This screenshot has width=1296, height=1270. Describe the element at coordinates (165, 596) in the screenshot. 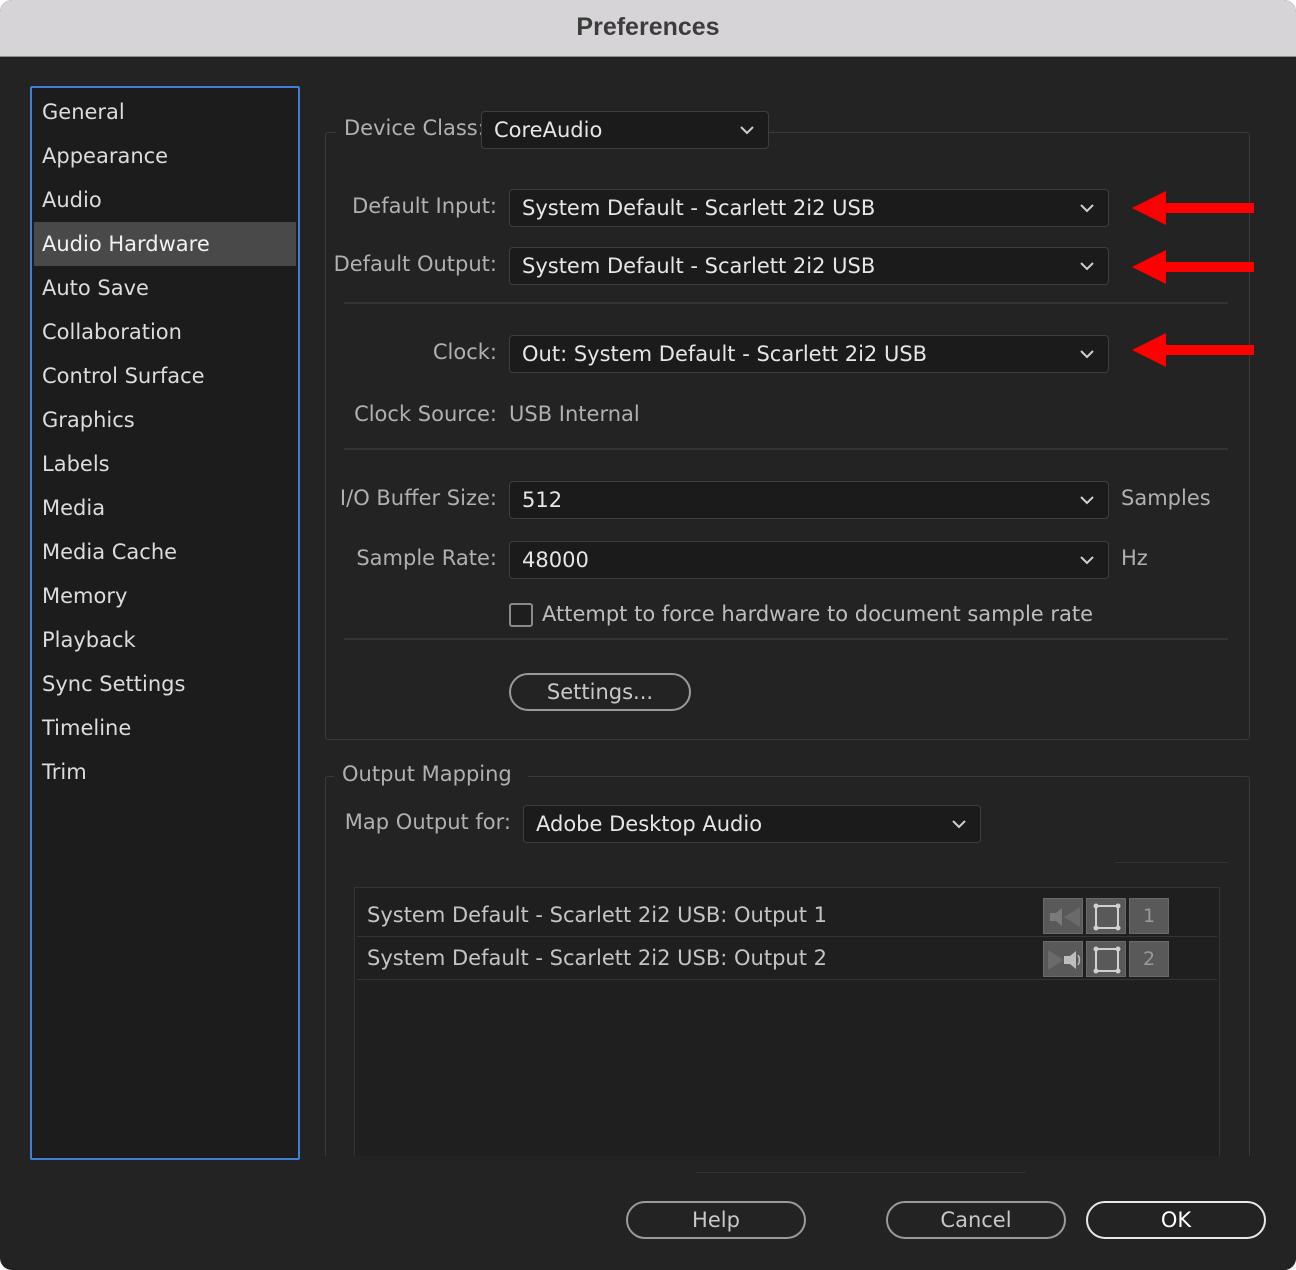

I see `sidebar-item-memory: Memory` at that location.